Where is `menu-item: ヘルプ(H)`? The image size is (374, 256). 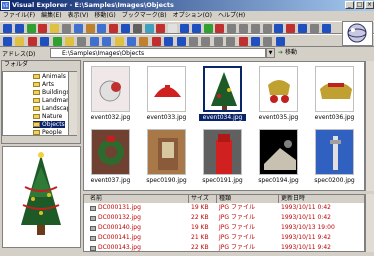
menu-item: ヘルプ(H) is located at coordinates (231, 15).